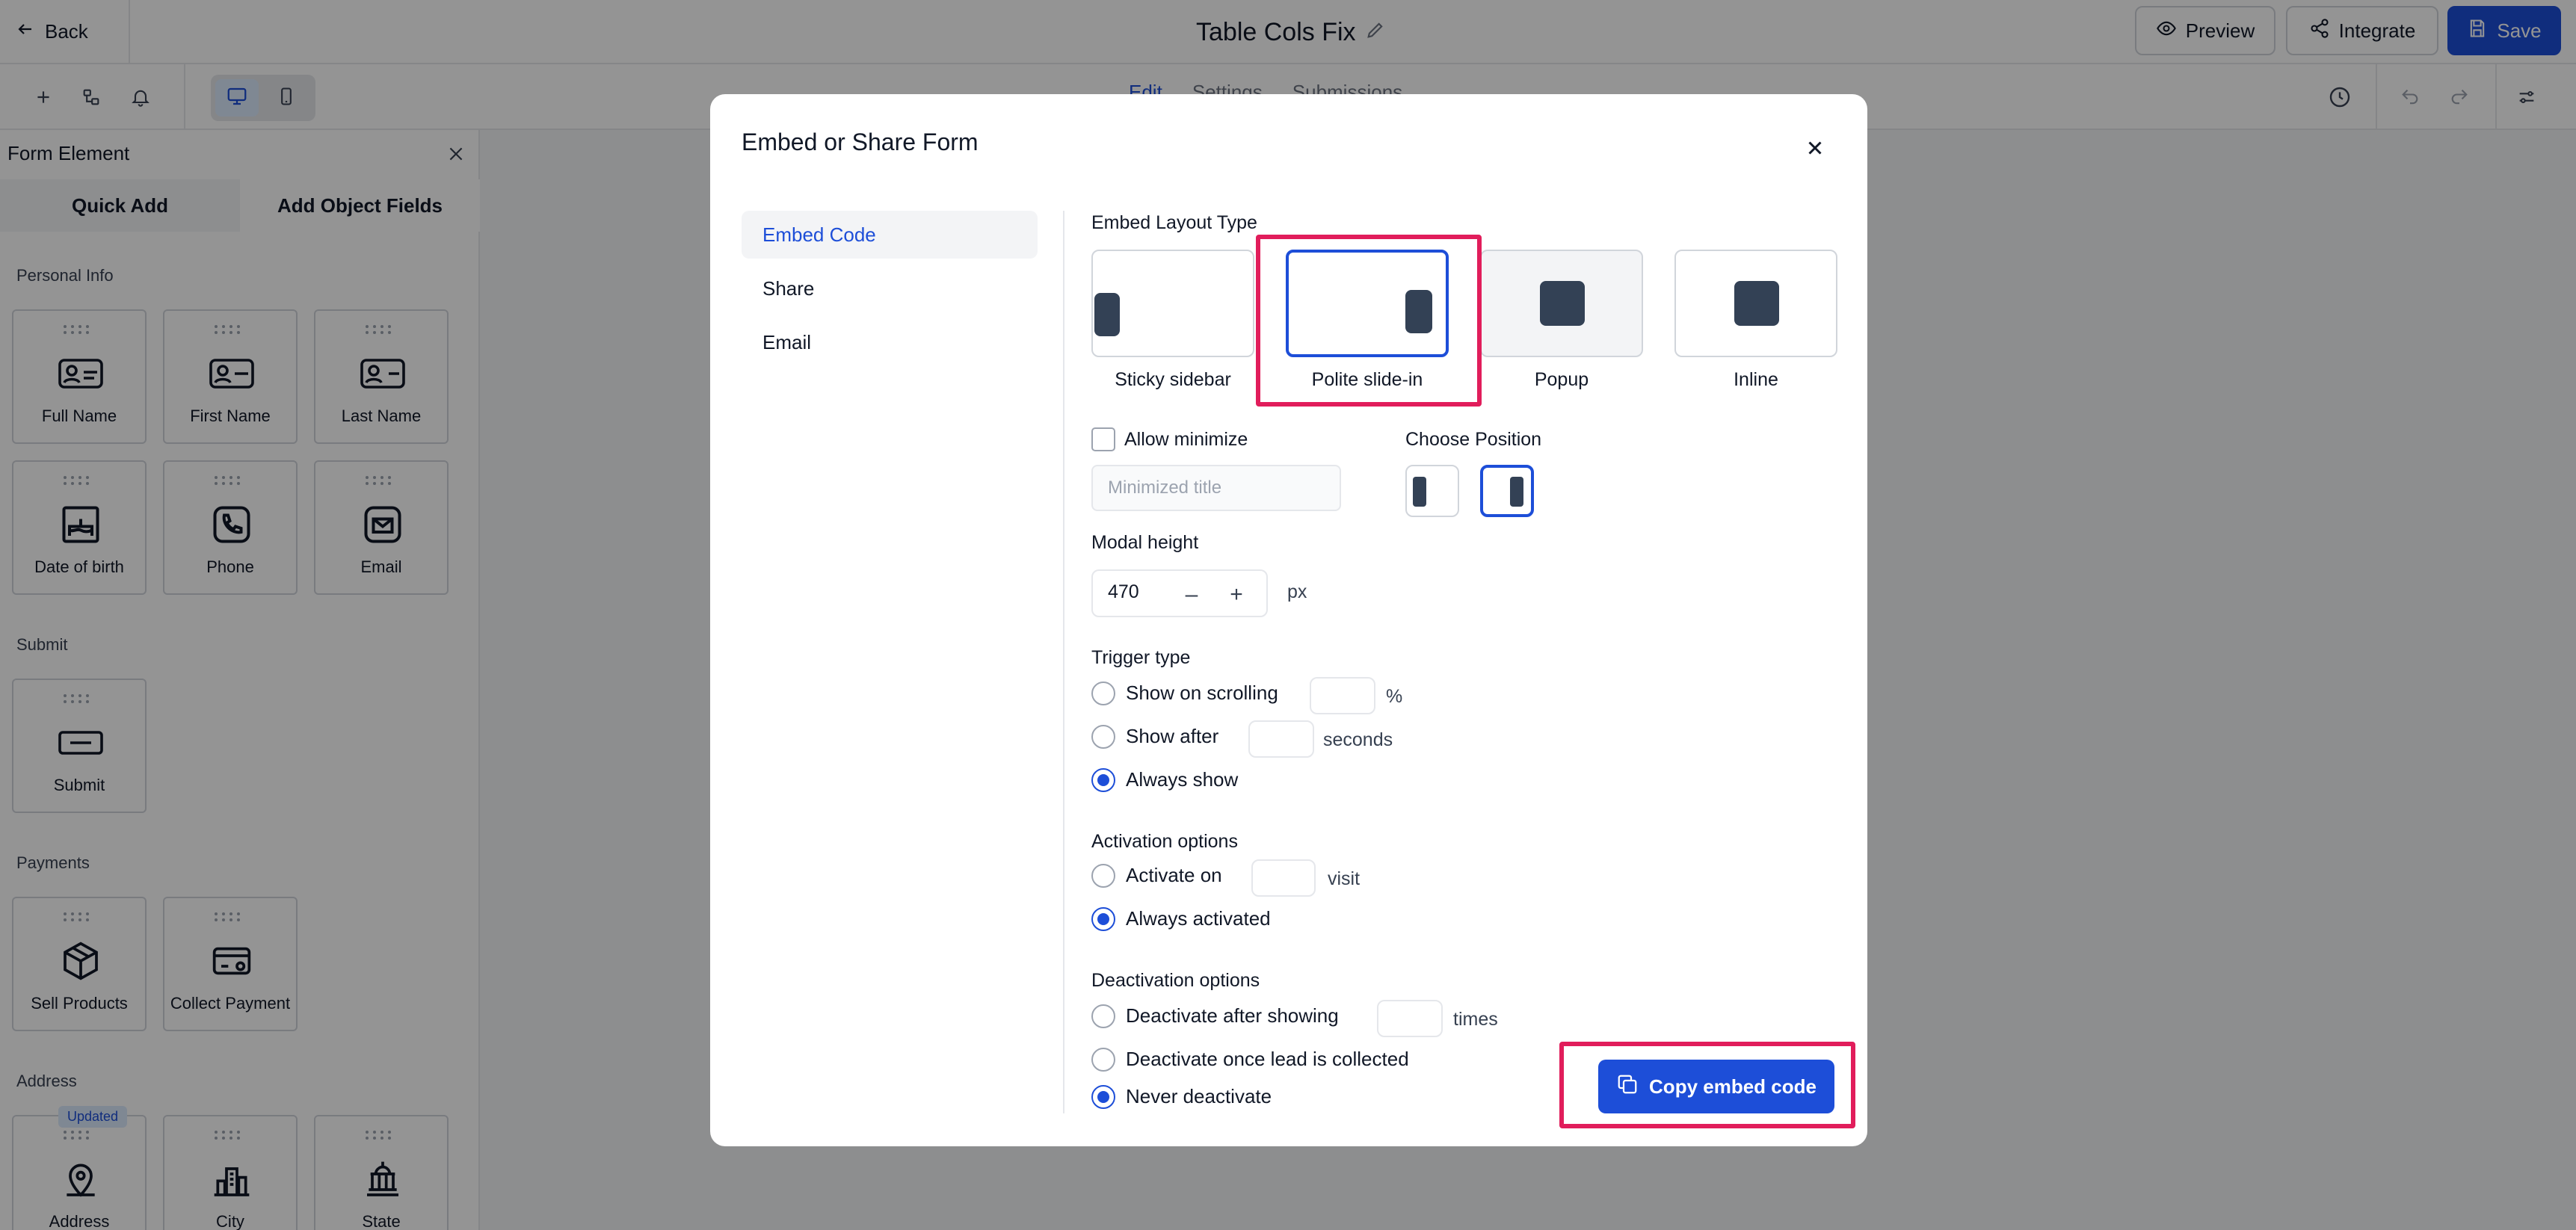 The height and width of the screenshot is (1230, 2576). I want to click on scroll-unit: %, so click(1394, 696).